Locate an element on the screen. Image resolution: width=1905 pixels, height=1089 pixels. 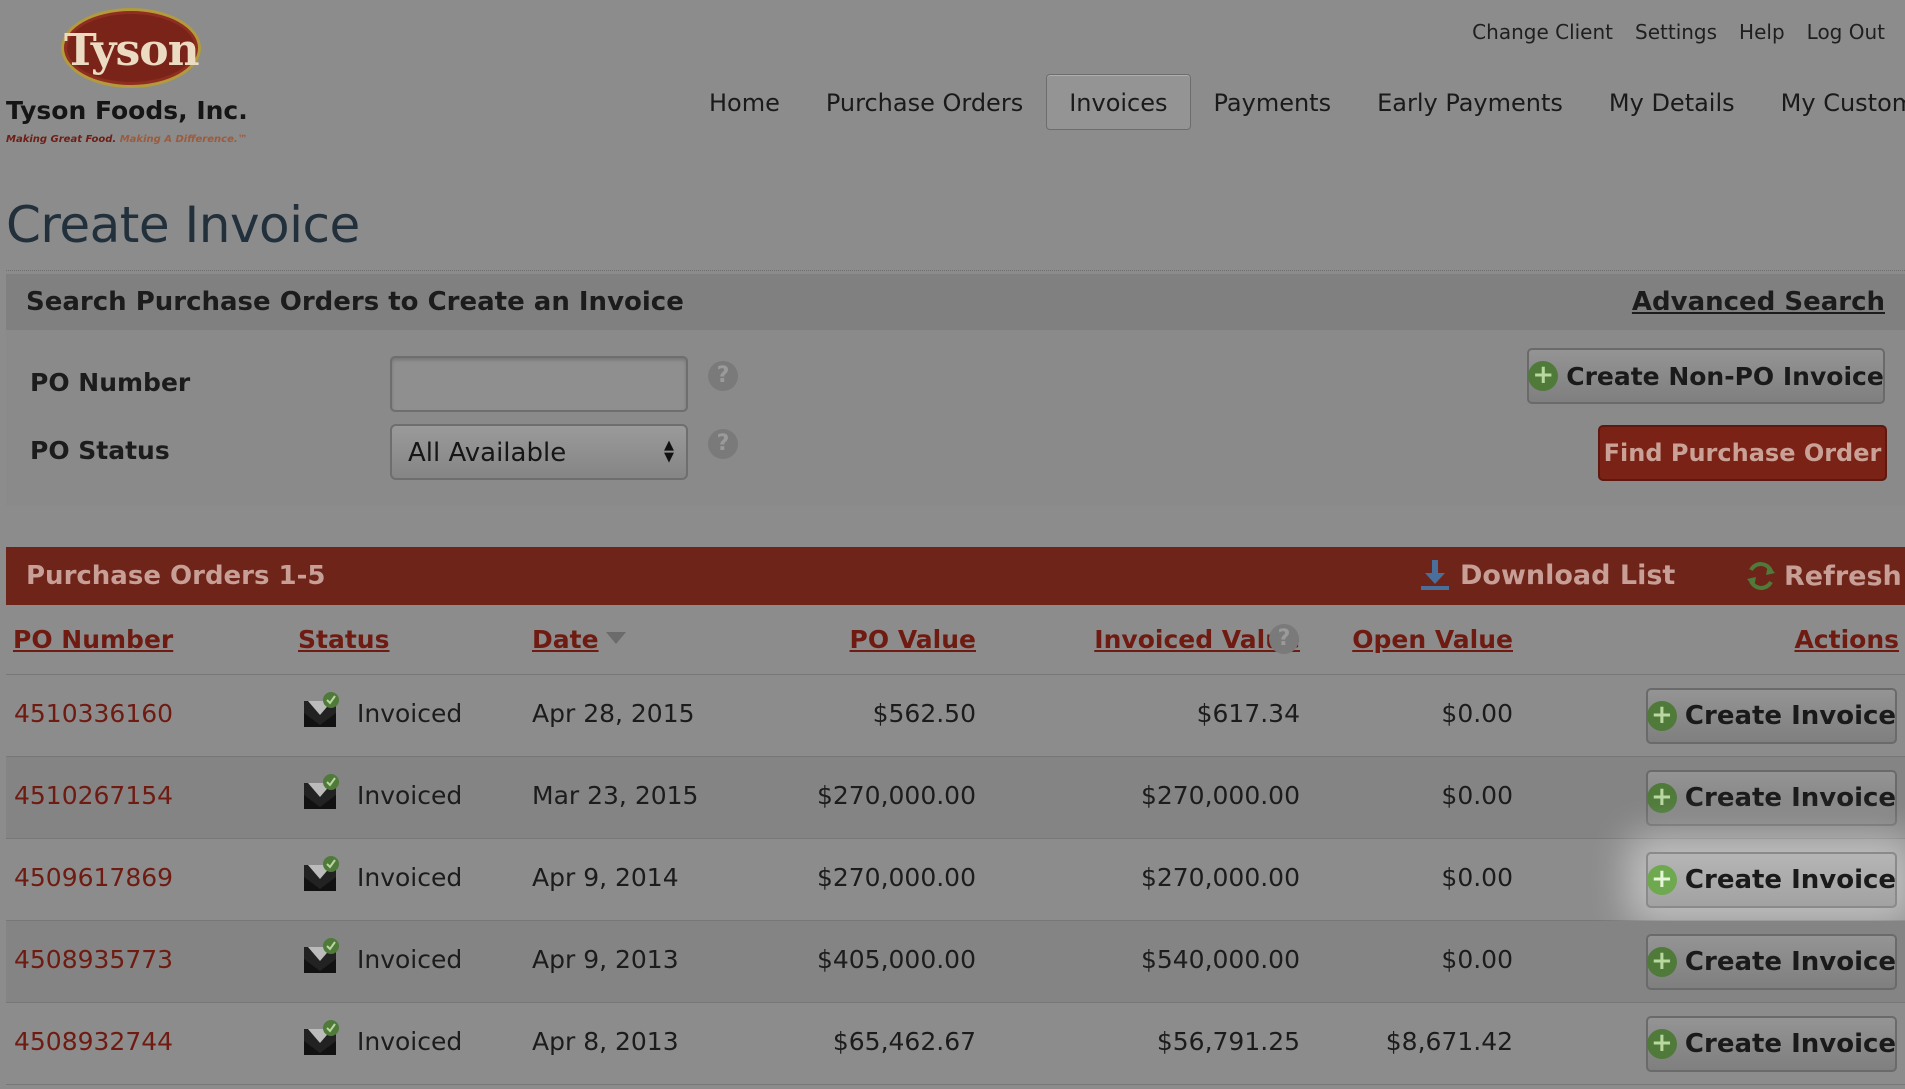
nav-early-payments: Early Payments is located at coordinates (1470, 102).